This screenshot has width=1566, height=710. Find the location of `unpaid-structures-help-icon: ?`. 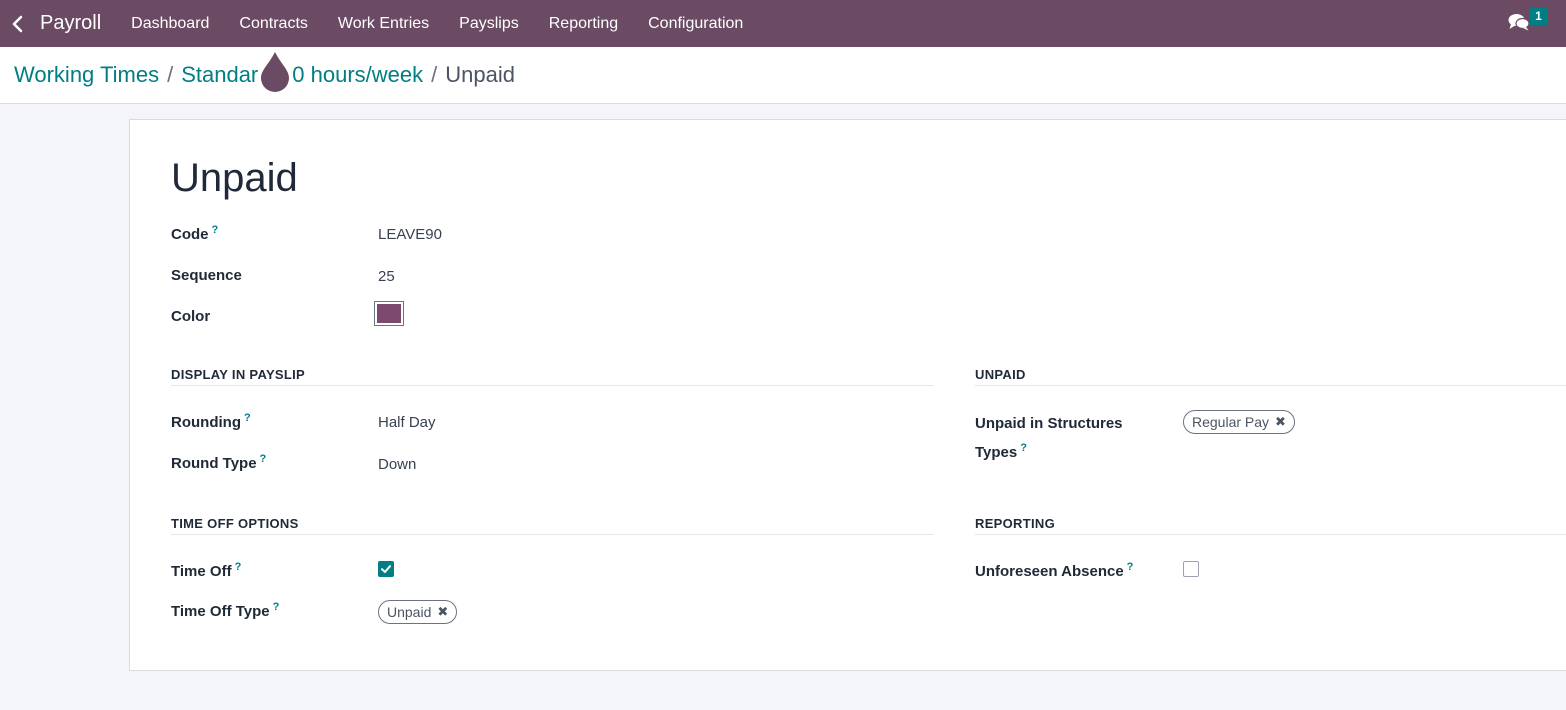

unpaid-structures-help-icon: ? is located at coordinates (1023, 448).